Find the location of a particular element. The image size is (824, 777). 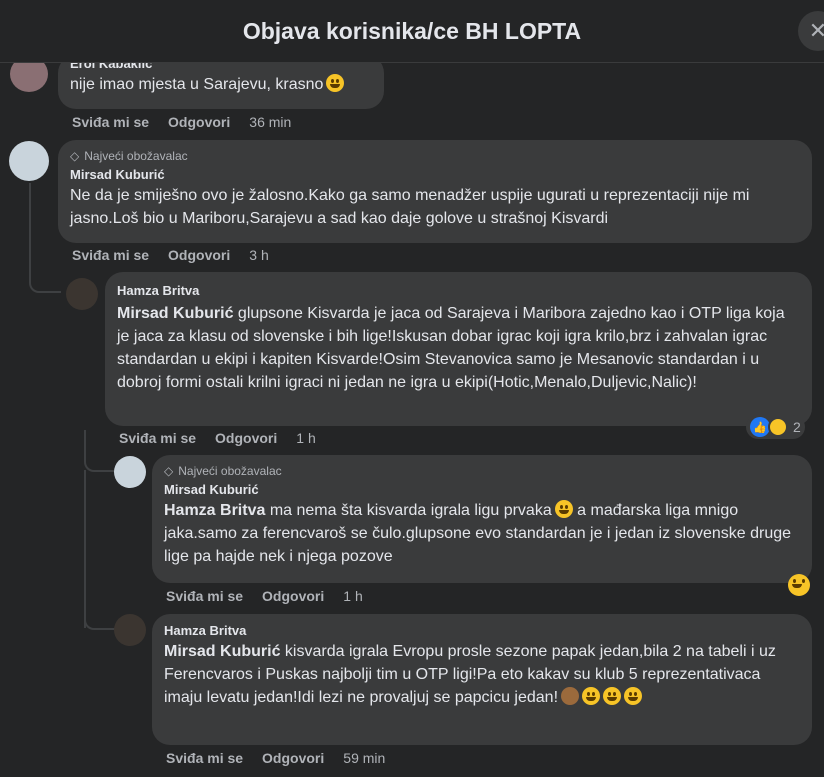

comment-actions: Sviđa mi se Odgovori 59 min is located at coordinates (275, 758).